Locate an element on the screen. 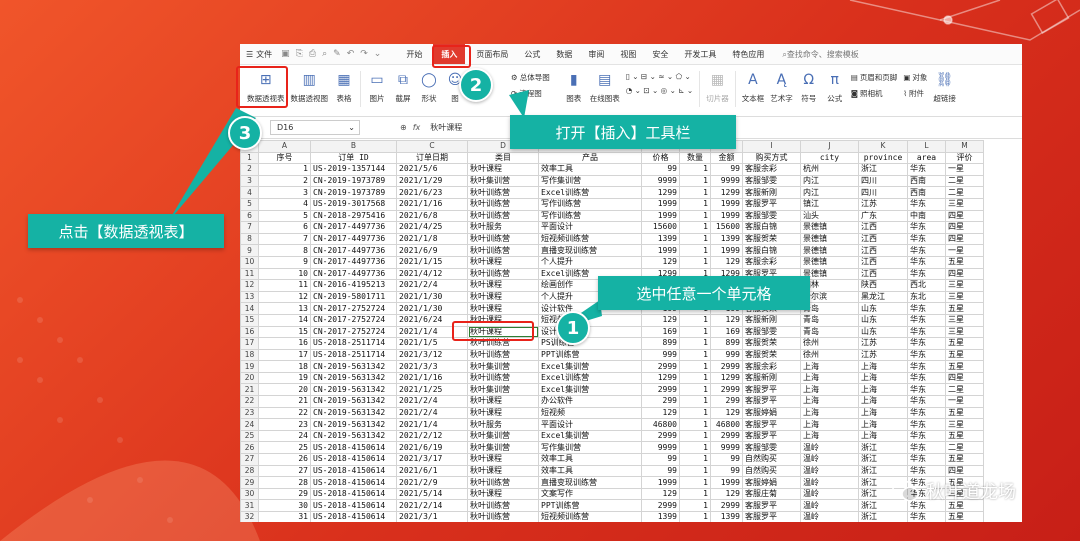 This screenshot has width=1080, height=541. undo-icon: ↶ is located at coordinates (351, 54).